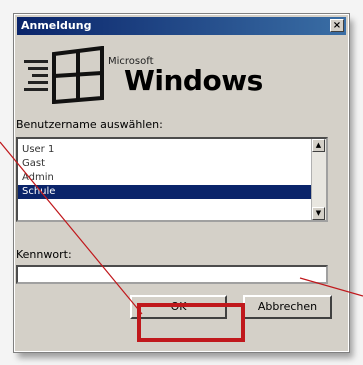  Describe the element at coordinates (165, 178) in the screenshot. I see `list-item: Admin` at that location.